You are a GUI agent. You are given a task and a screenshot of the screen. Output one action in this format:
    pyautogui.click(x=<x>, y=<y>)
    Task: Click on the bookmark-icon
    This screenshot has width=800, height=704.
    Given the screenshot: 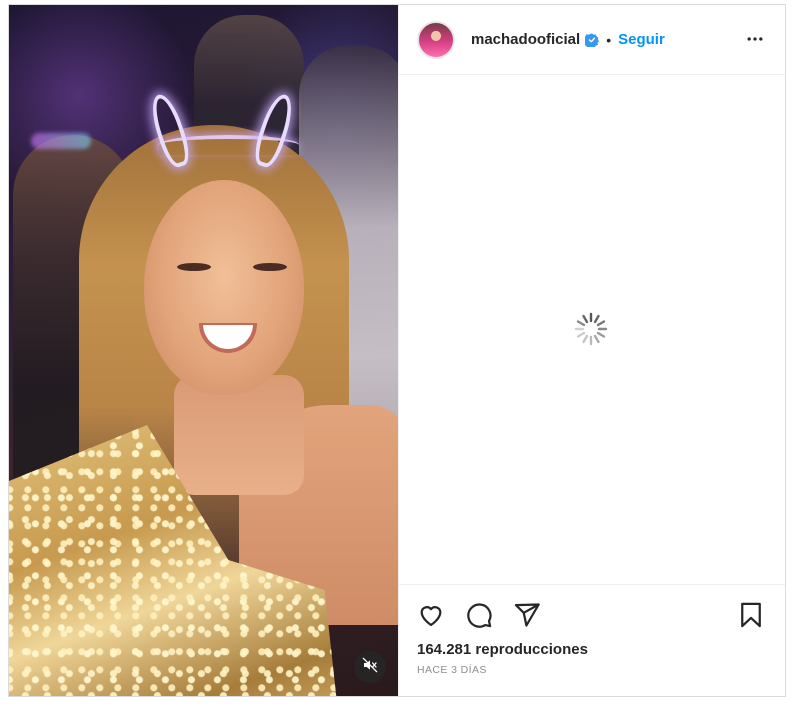 What is the action you would take?
    pyautogui.click(x=751, y=615)
    